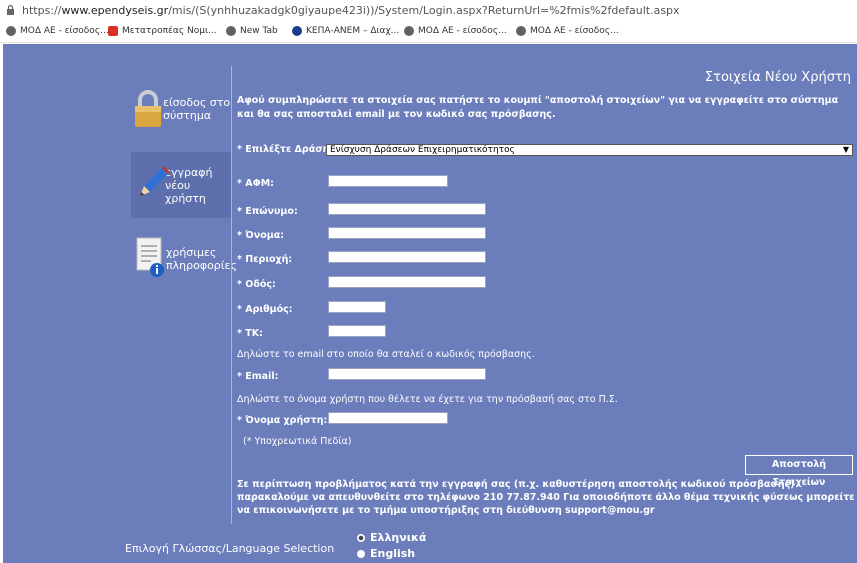  Describe the element at coordinates (191, 252) in the screenshot. I see `info-label-line1: χρήσιμες` at that location.